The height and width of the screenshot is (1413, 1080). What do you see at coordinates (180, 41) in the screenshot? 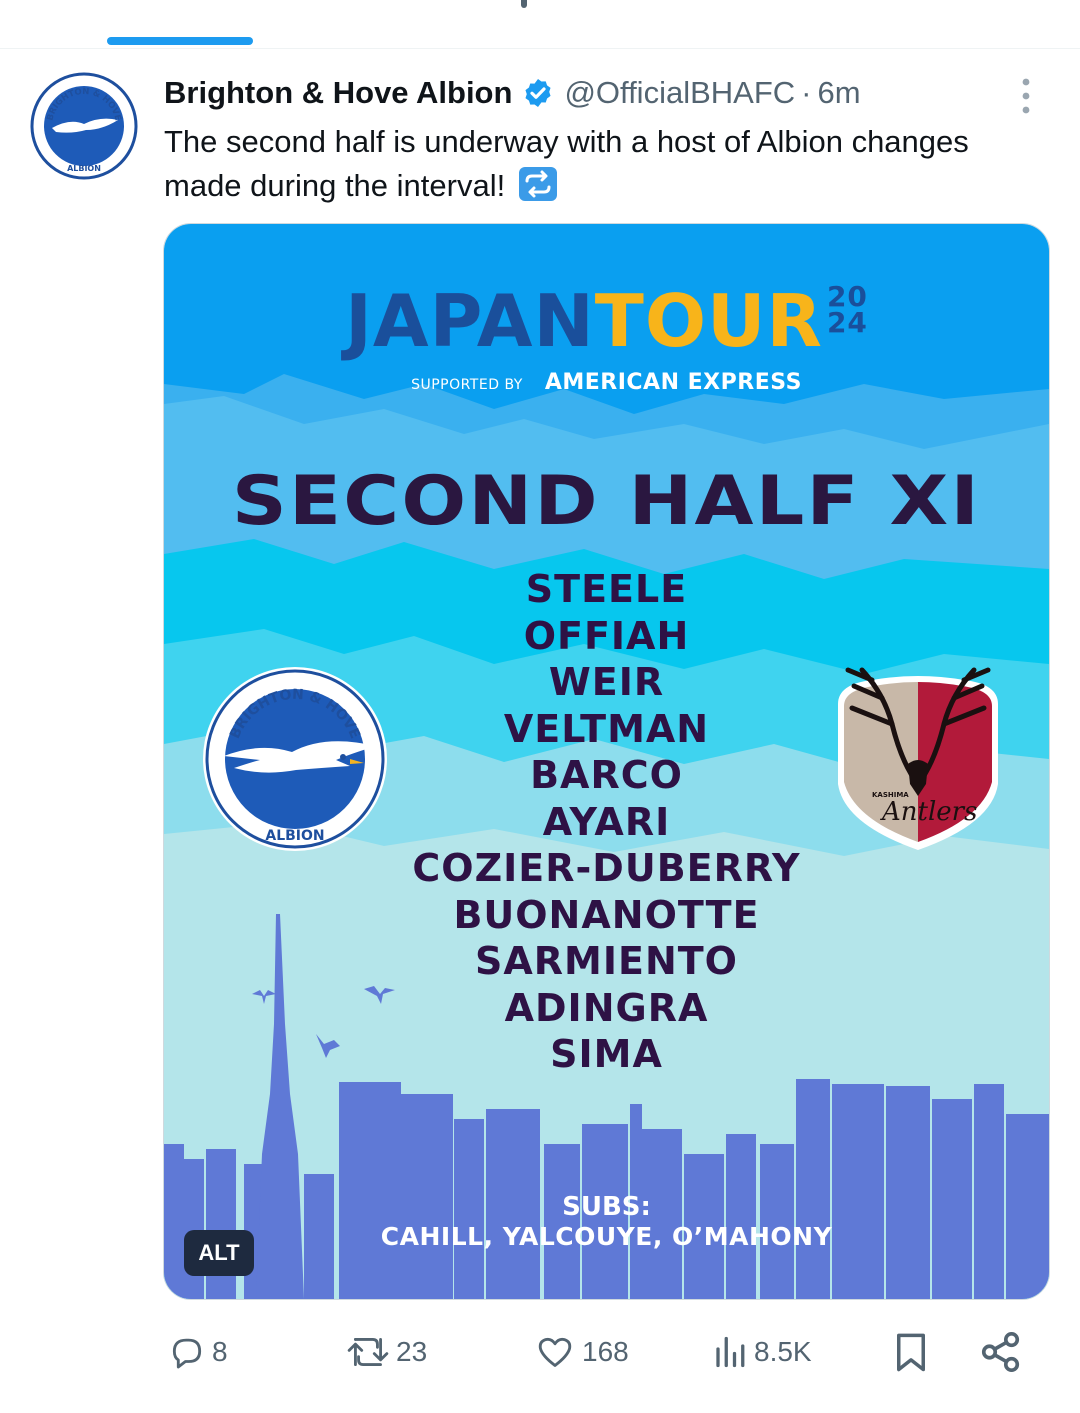
I see `active-tab-indicator` at bounding box center [180, 41].